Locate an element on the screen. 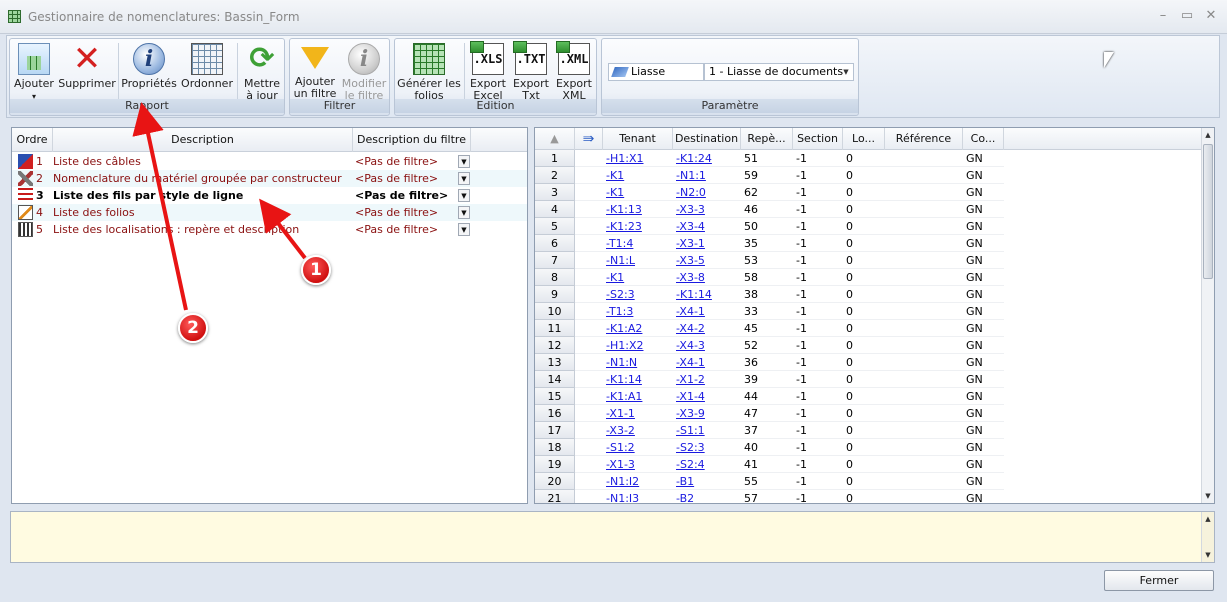 Image resolution: width=1227 pixels, height=602 pixels. column-header-order: Ordre is located at coordinates (32, 140).